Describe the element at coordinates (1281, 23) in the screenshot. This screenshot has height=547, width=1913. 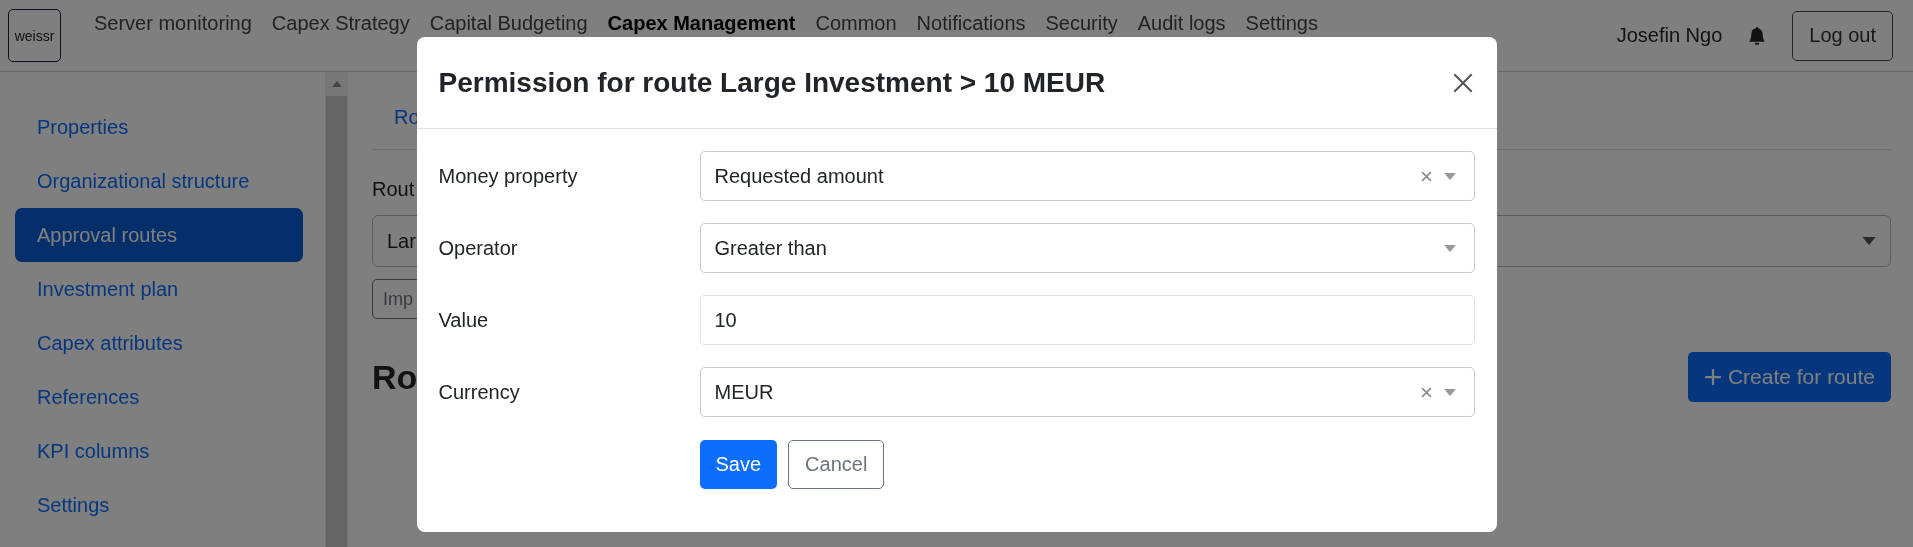
I see `nav-link: Settings` at that location.